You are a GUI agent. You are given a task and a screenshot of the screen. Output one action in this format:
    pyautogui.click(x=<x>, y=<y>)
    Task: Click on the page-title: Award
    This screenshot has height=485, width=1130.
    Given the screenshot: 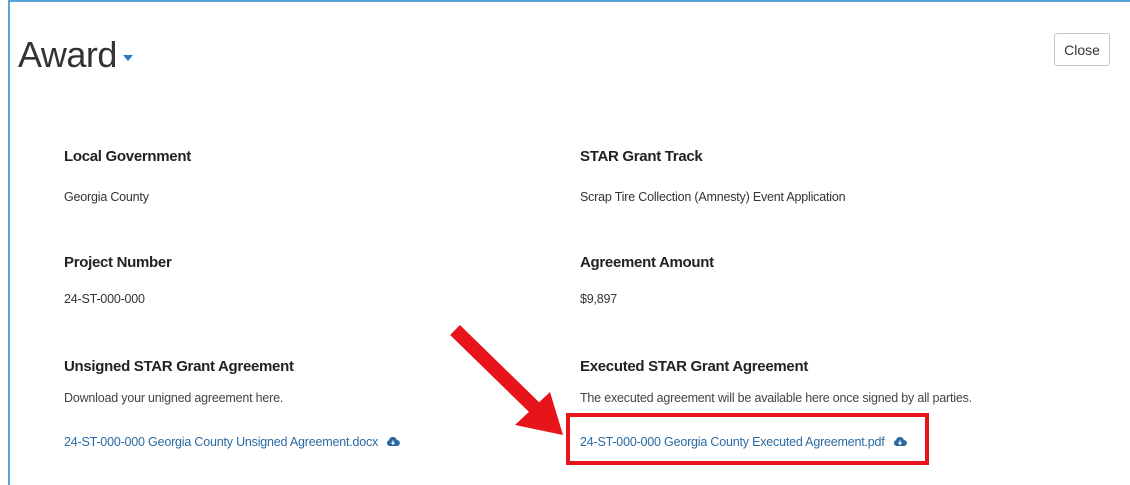 What is the action you would take?
    pyautogui.click(x=67, y=55)
    